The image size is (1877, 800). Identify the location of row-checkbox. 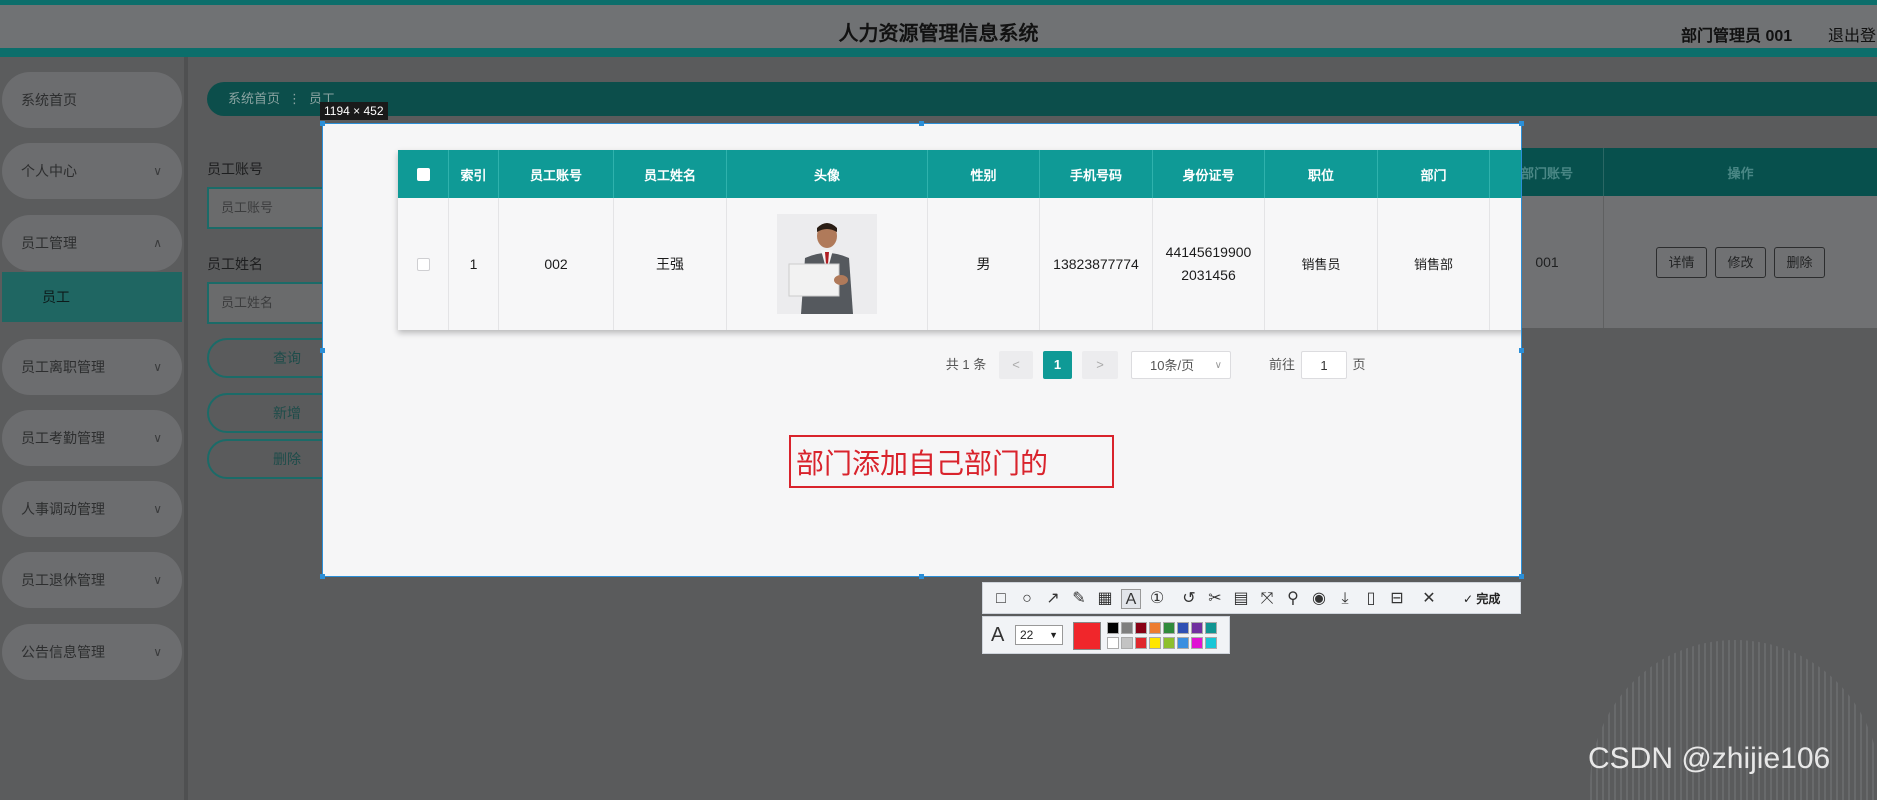
(423, 264).